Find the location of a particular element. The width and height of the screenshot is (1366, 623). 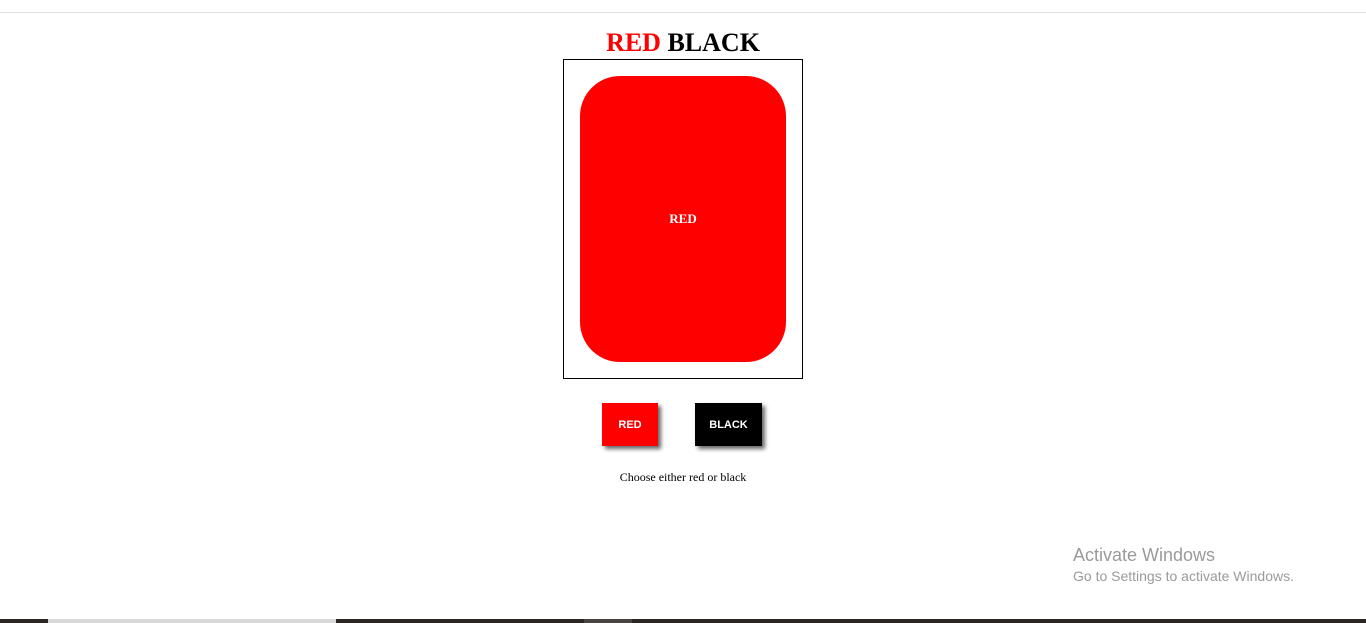

top-divider is located at coordinates (683, 12).